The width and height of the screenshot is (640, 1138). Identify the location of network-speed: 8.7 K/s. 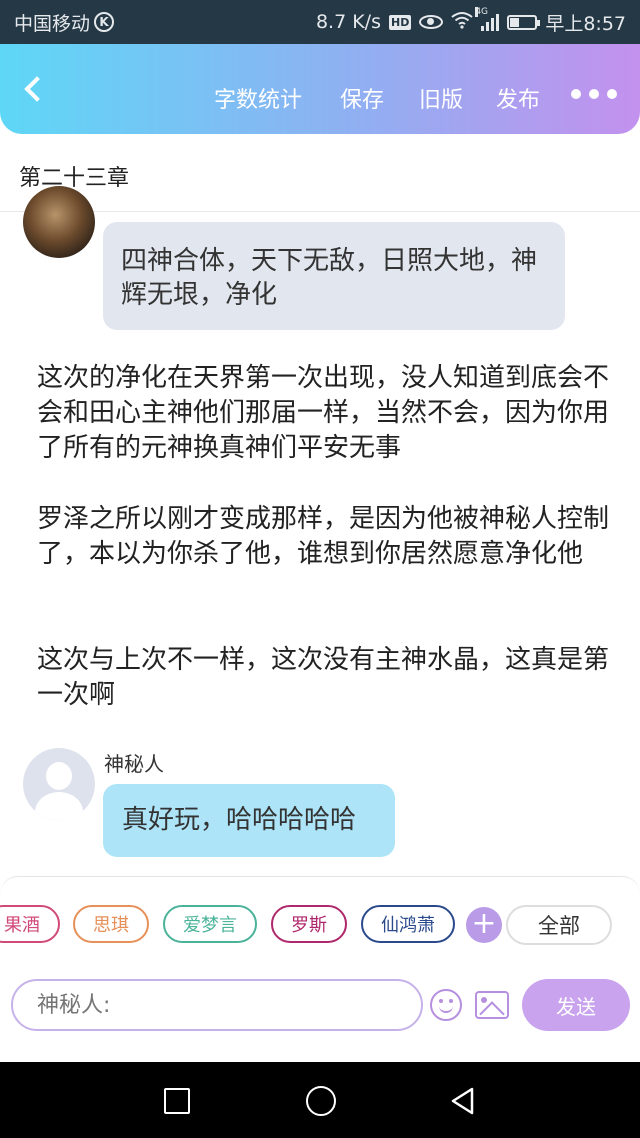
(348, 22).